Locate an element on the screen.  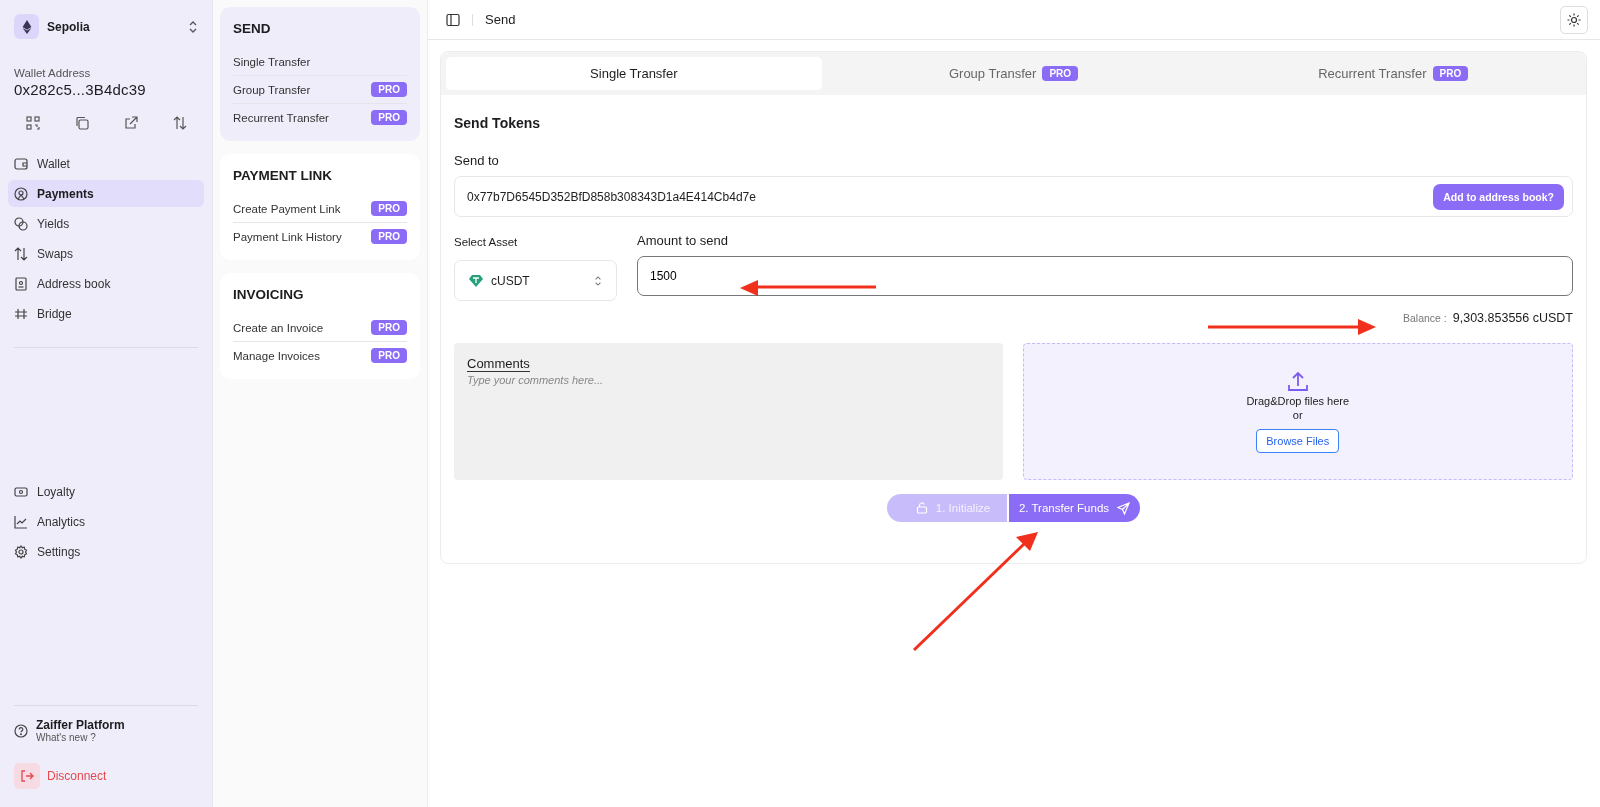
wallet-address-label: Wallet Address is located at coordinates (53, 73).